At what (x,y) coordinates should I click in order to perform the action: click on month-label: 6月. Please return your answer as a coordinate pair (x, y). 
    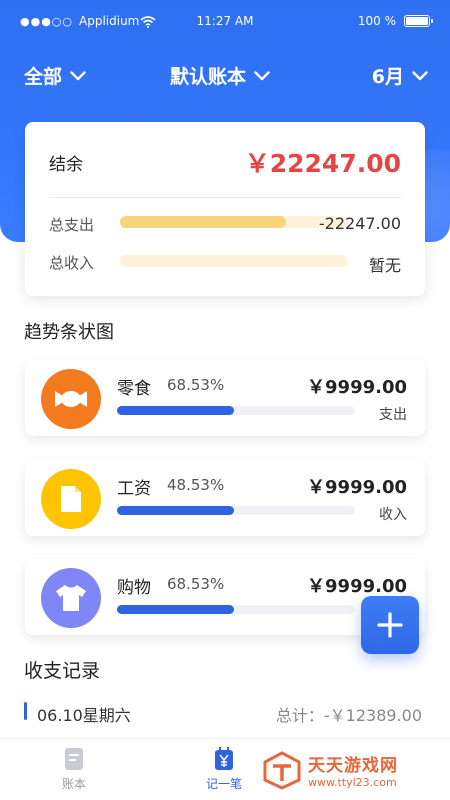
    Looking at the image, I should click on (387, 77).